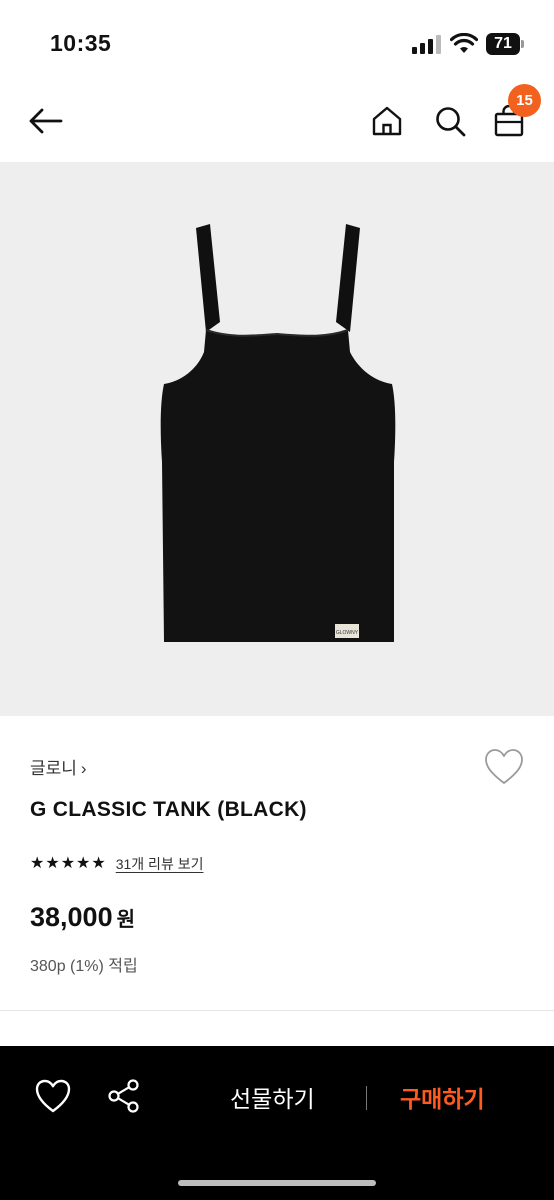 The image size is (554, 1200). I want to click on share-icon, so click(124, 1096).